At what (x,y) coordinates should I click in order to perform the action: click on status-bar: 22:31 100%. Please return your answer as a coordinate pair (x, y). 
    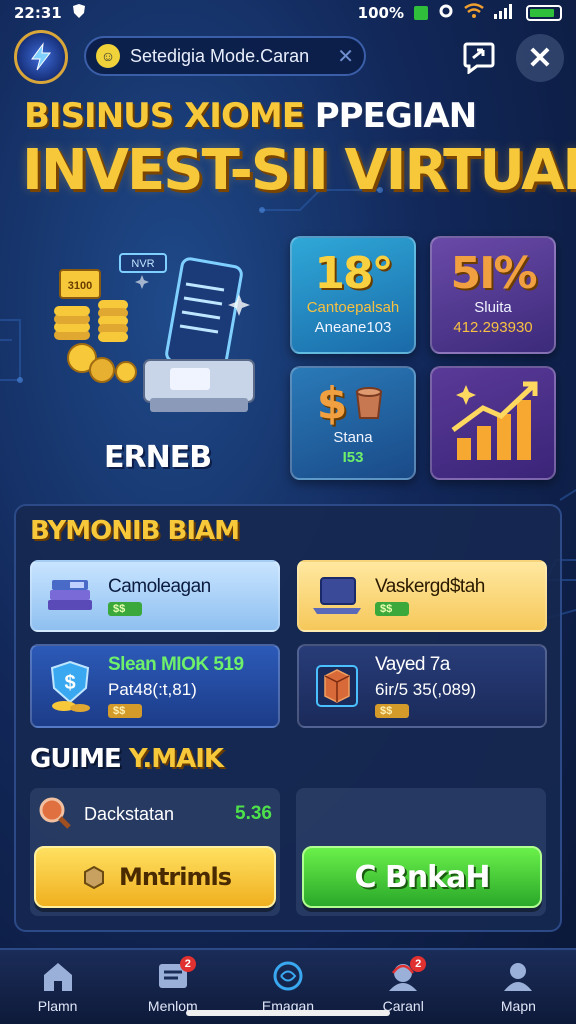
    Looking at the image, I should click on (288, 13).